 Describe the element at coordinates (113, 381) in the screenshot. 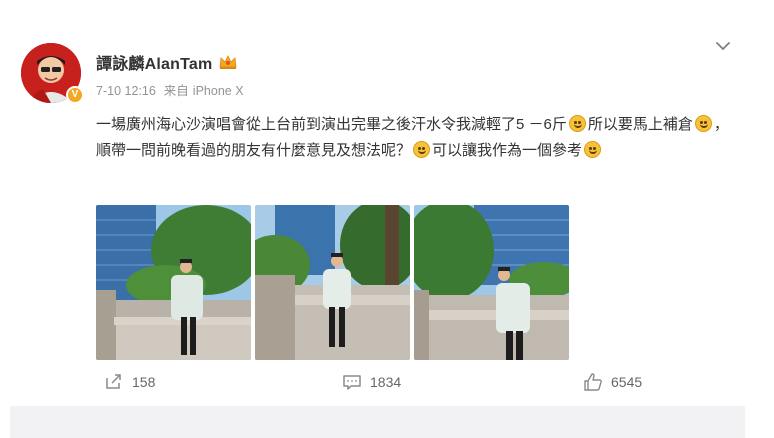

I see `repost-icon` at that location.